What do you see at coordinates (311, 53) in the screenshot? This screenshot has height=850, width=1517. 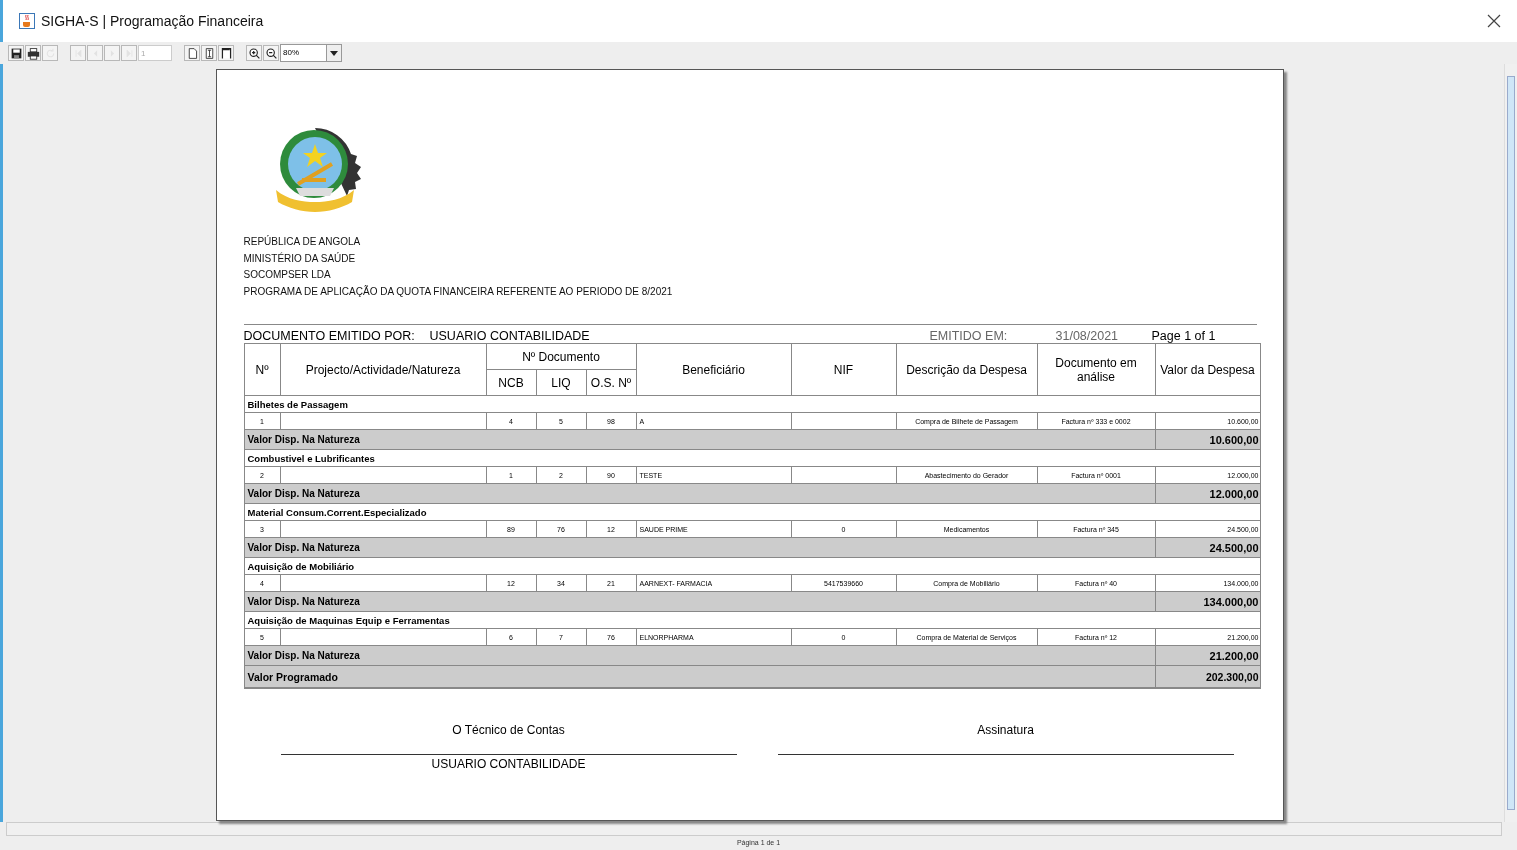 I see `zoom-dropdown: 80%` at bounding box center [311, 53].